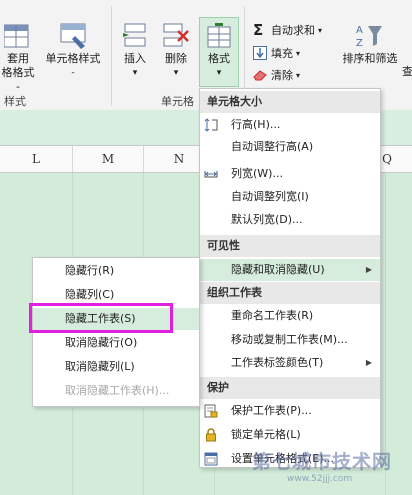 This screenshot has width=412, height=495. I want to click on submenu-item-unhide-columns: 取消隐藏列(L), so click(116, 367).